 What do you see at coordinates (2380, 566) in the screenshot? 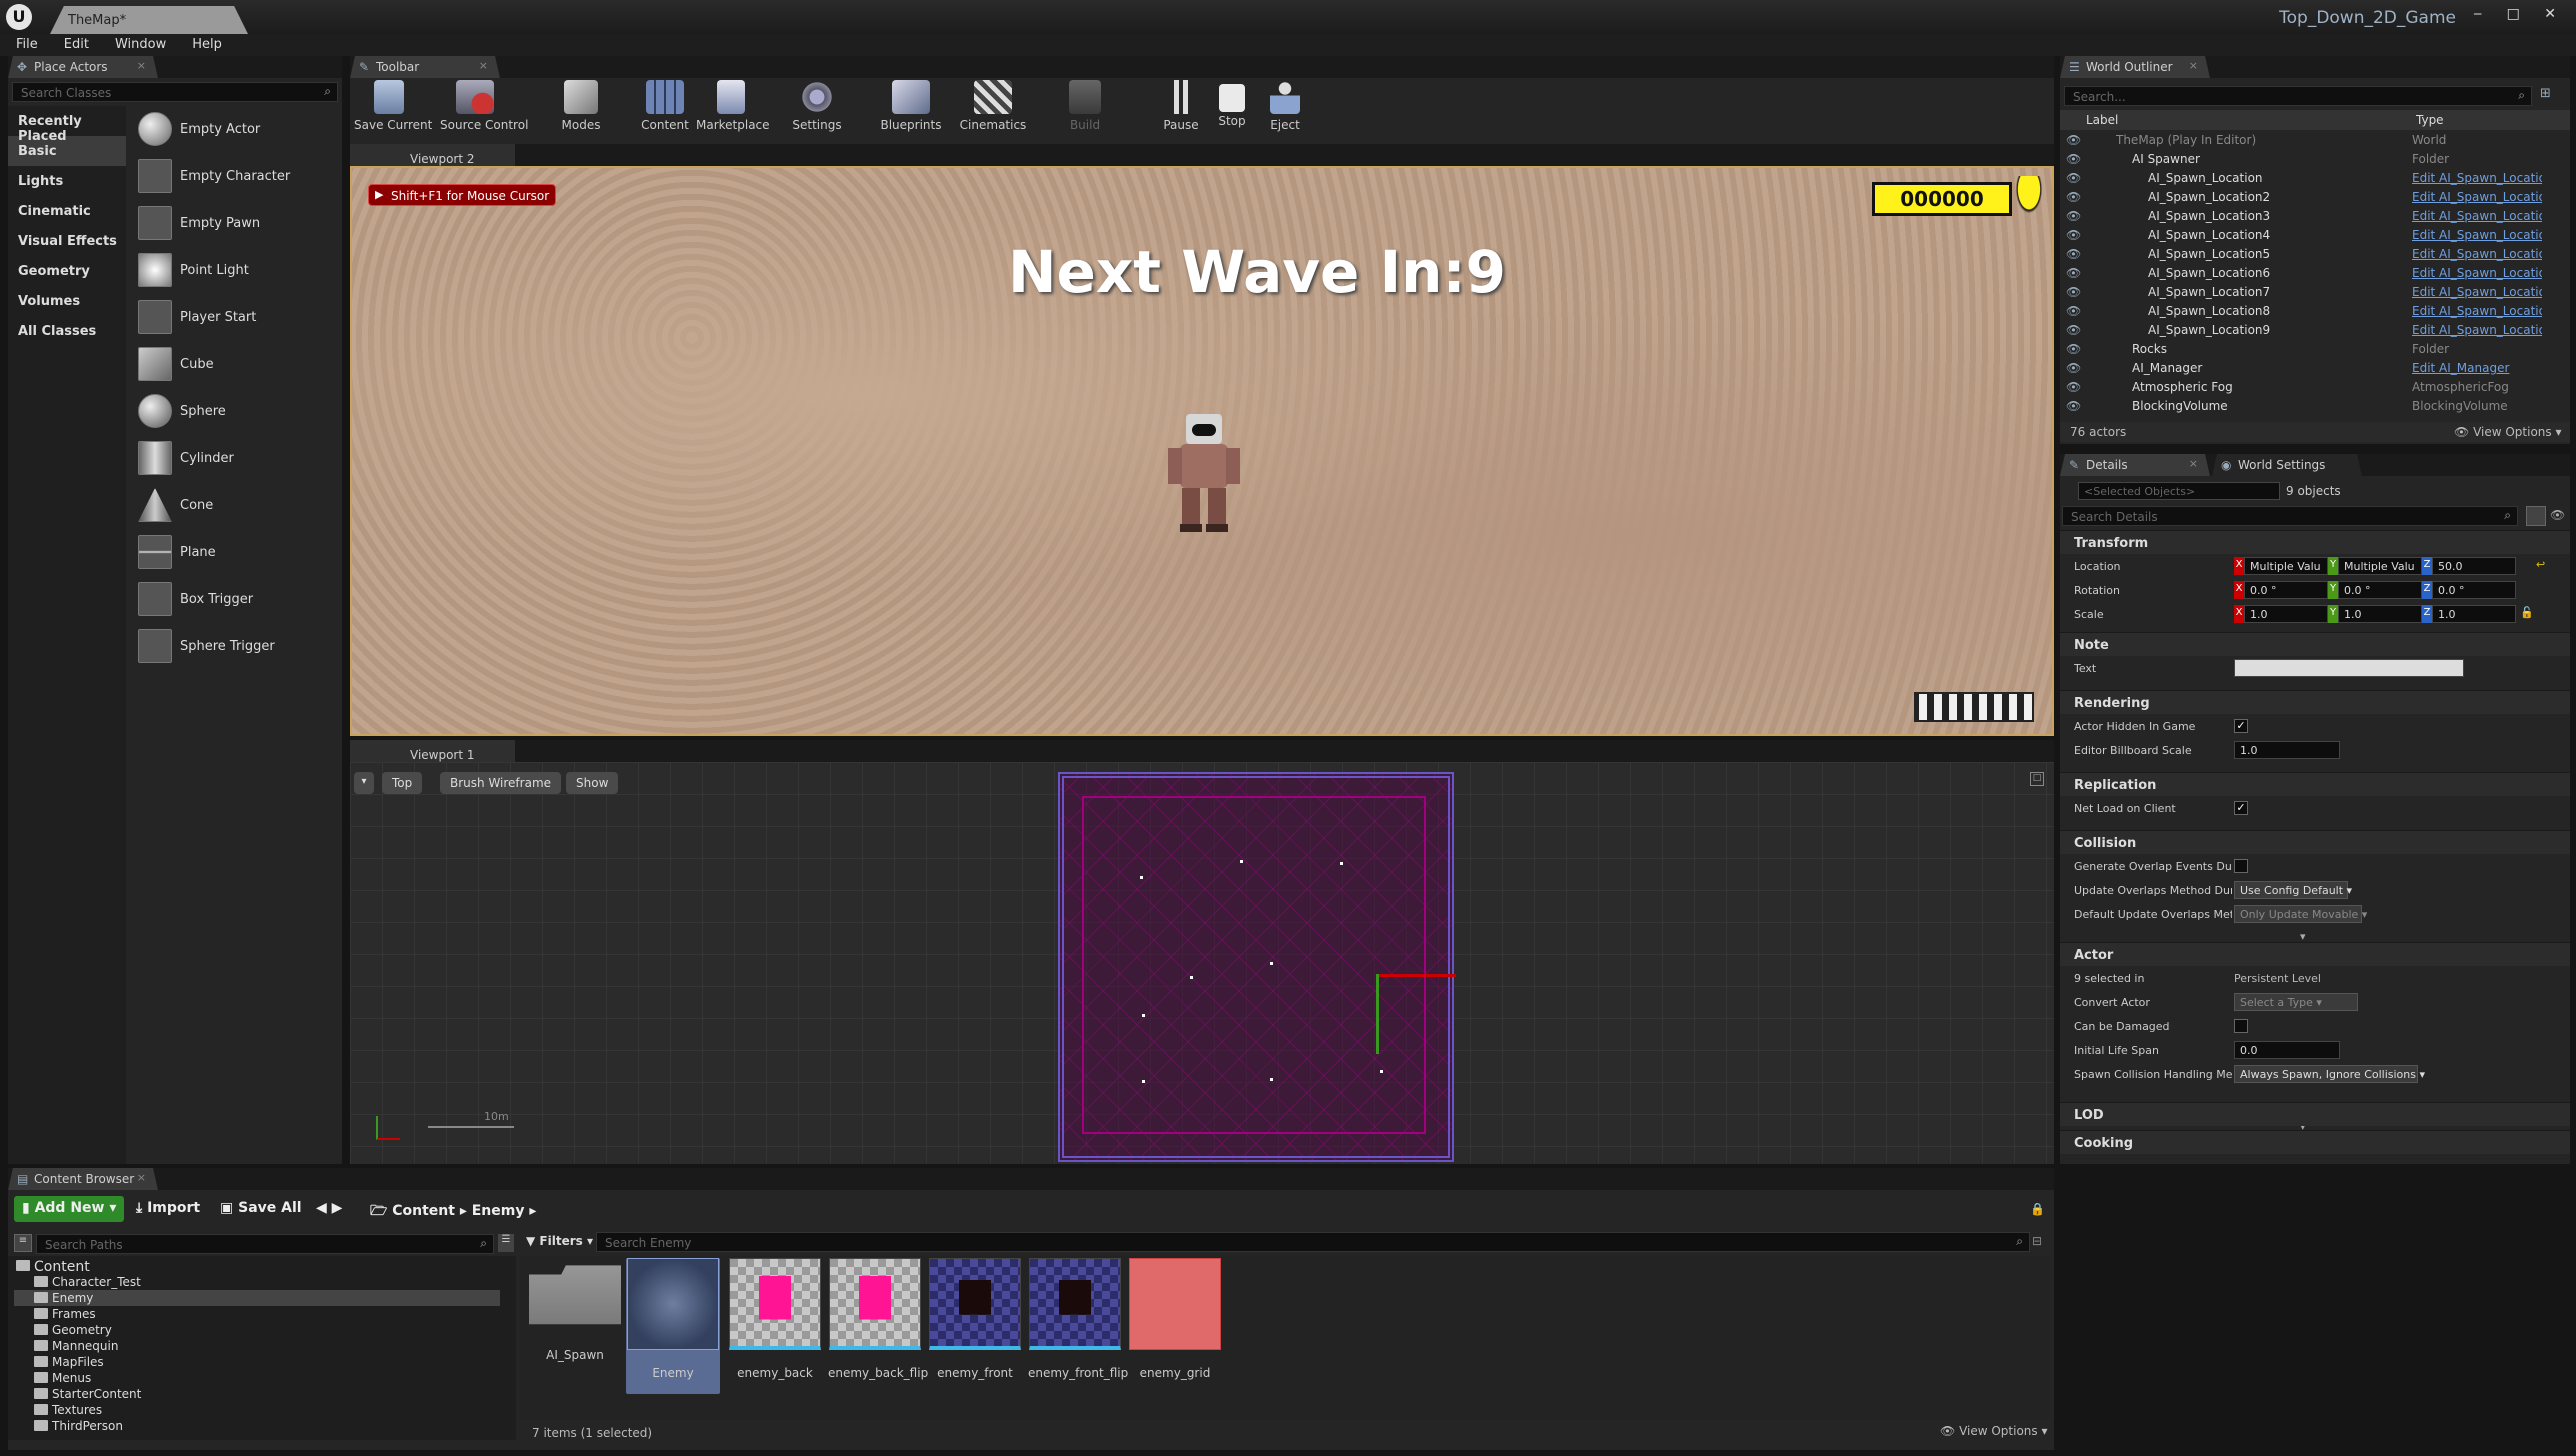
I see `location-y-field: Multiple Valu` at bounding box center [2380, 566].